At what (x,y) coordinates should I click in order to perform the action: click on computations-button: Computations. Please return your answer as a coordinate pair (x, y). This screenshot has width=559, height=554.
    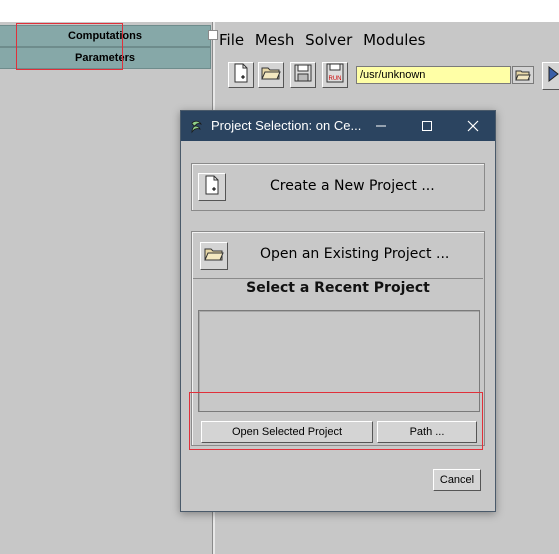
    Looking at the image, I should click on (105, 36).